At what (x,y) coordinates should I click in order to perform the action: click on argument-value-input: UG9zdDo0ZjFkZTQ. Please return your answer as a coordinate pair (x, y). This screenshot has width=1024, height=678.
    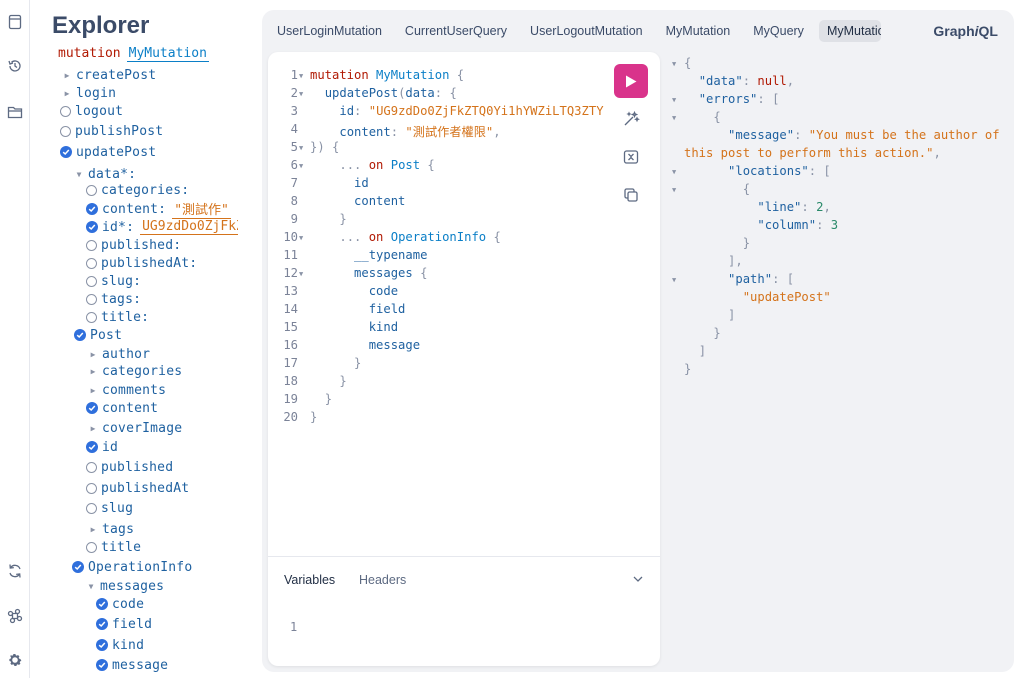
    Looking at the image, I should click on (189, 227).